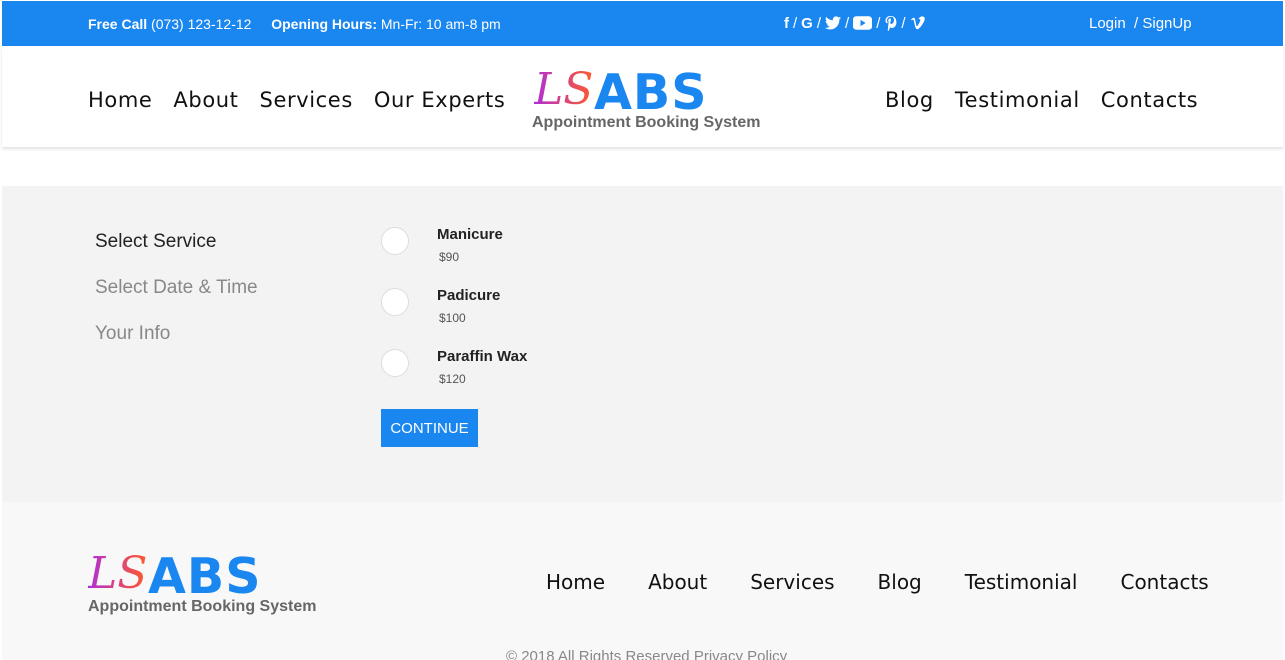  What do you see at coordinates (452, 379) in the screenshot?
I see `service-price: $120` at bounding box center [452, 379].